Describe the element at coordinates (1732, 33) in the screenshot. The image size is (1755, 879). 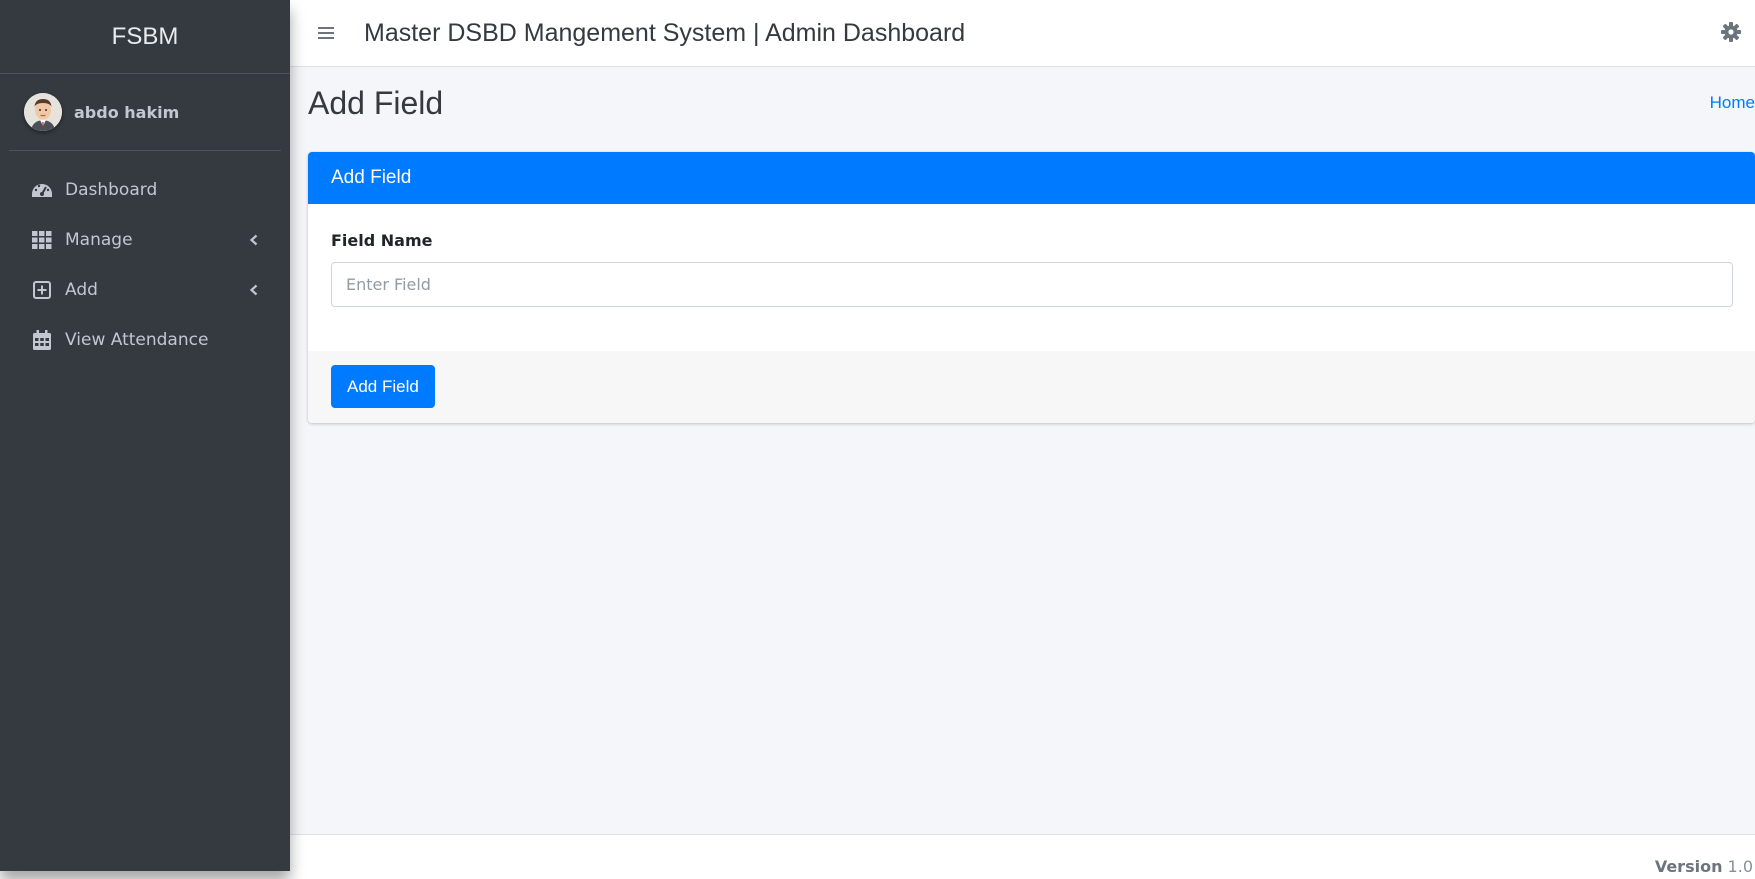
I see `gear-icon` at that location.